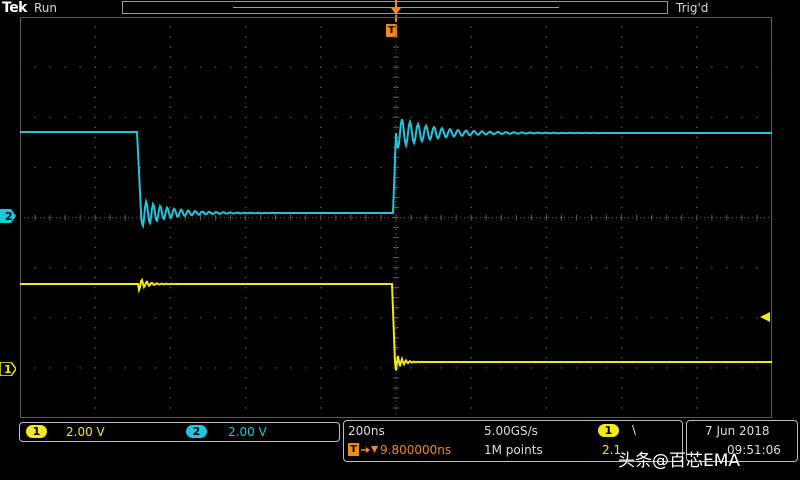  Describe the element at coordinates (416, 450) in the screenshot. I see `trigger-horizontal-position: 9.800000ns` at that location.